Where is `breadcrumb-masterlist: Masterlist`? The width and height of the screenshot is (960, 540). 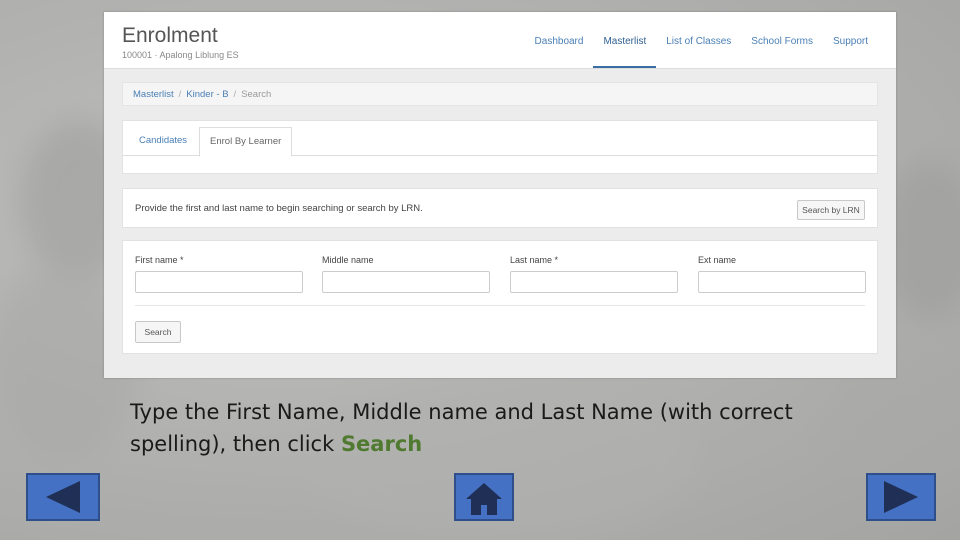 breadcrumb-masterlist: Masterlist is located at coordinates (153, 94).